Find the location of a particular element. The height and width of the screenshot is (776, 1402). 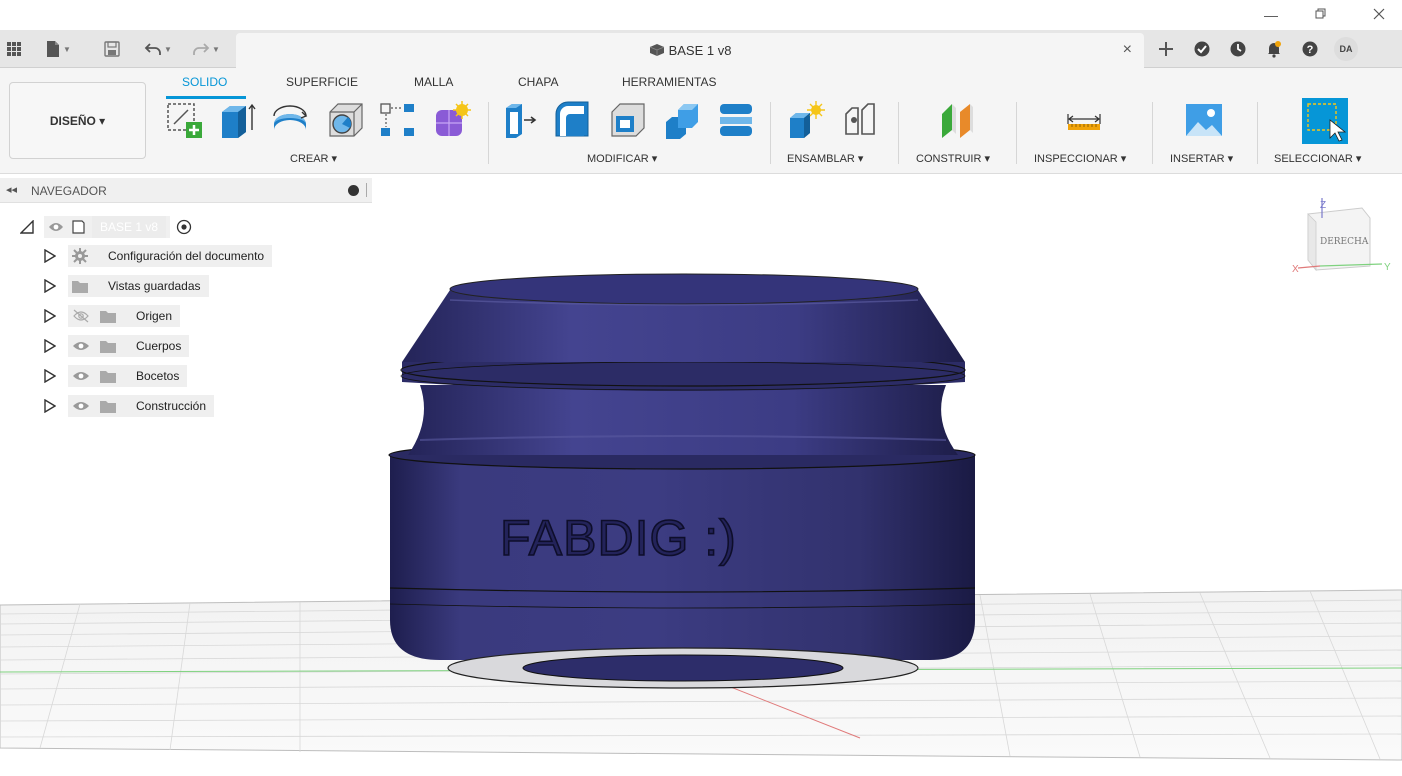

extrude-icon is located at coordinates (236, 120).